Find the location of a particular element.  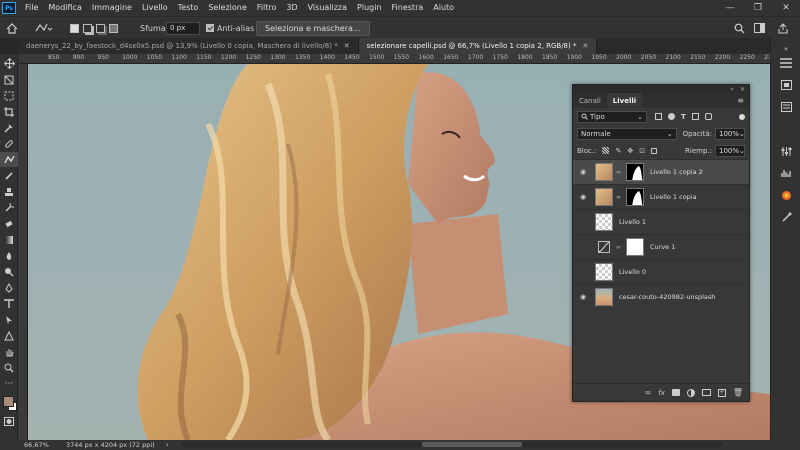

horizontal-scrollbar is located at coordinates (452, 444).